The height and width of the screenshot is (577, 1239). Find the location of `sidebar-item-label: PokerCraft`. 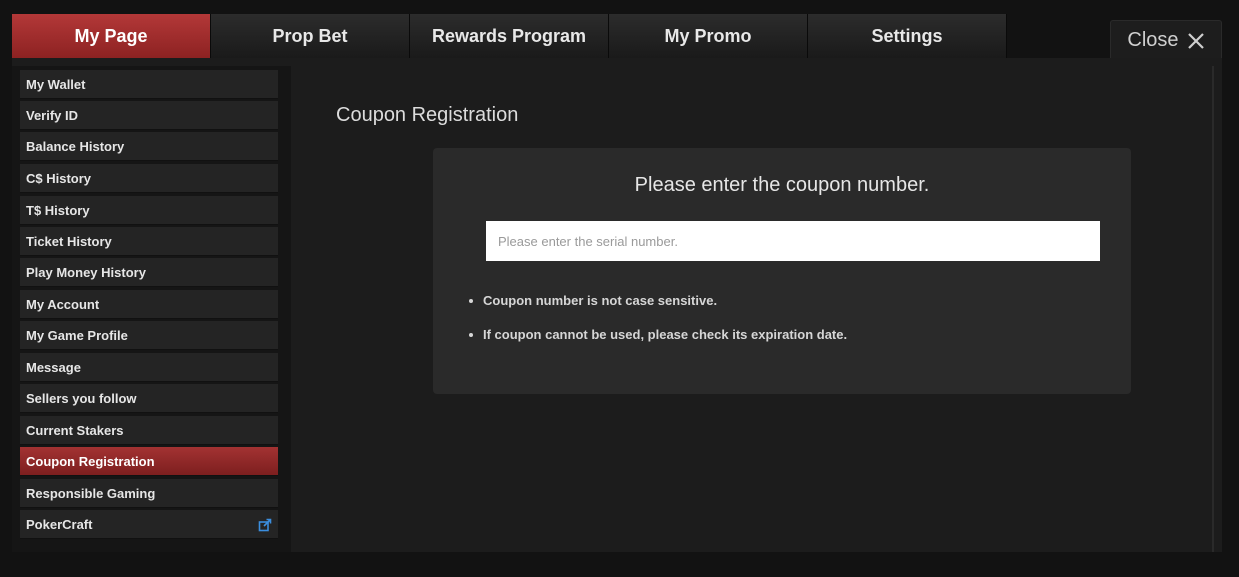

sidebar-item-label: PokerCraft is located at coordinates (59, 524).